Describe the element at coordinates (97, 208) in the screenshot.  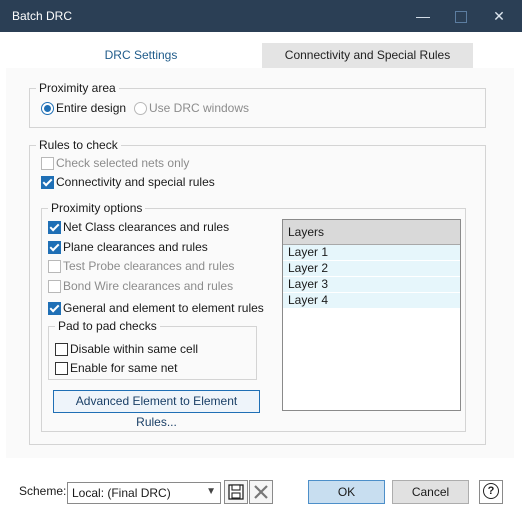
I see `proximity-options-legend: Proximity options` at that location.